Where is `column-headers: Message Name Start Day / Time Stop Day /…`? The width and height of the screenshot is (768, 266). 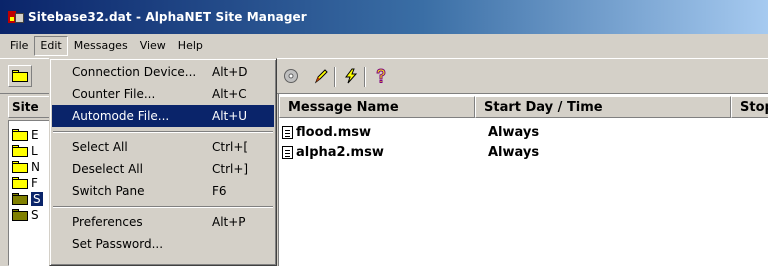
column-headers: Message Name Start Day / Time Stop Day /… is located at coordinates (523, 107).